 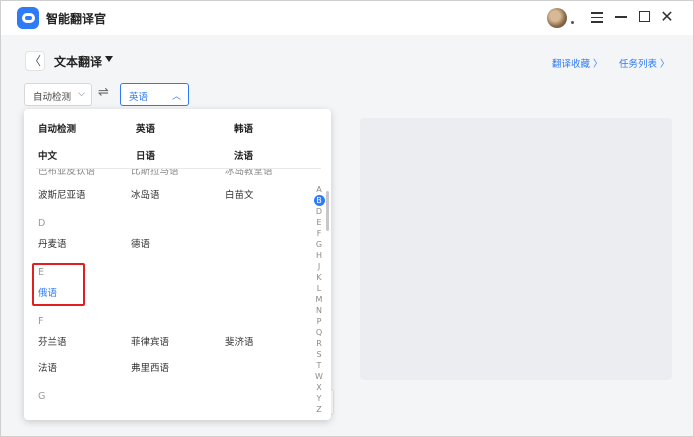 What do you see at coordinates (319, 332) in the screenshot?
I see `alpha-index-letter: Q` at bounding box center [319, 332].